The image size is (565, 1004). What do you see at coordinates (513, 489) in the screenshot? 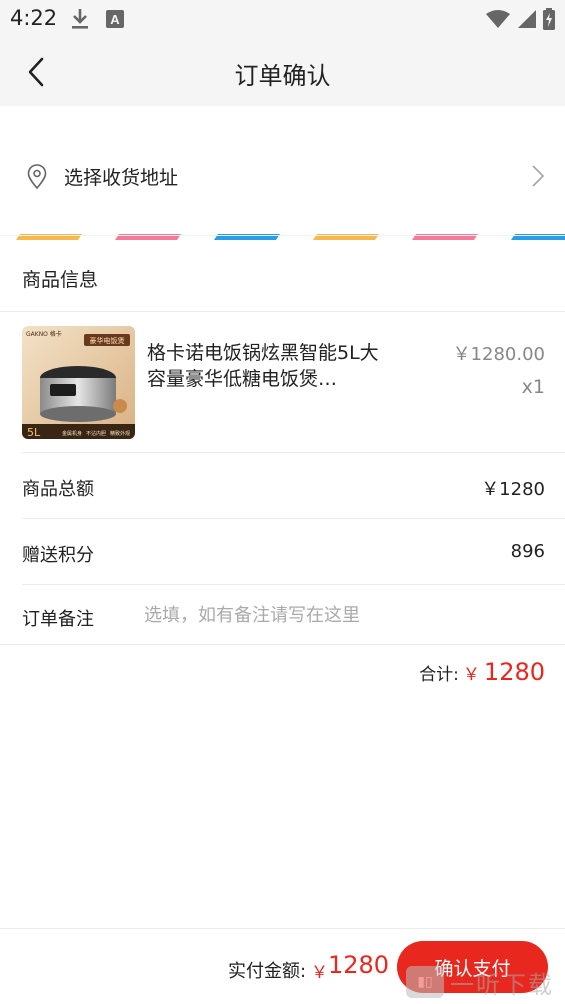
I see `goods-total-value: ￥1280` at bounding box center [513, 489].